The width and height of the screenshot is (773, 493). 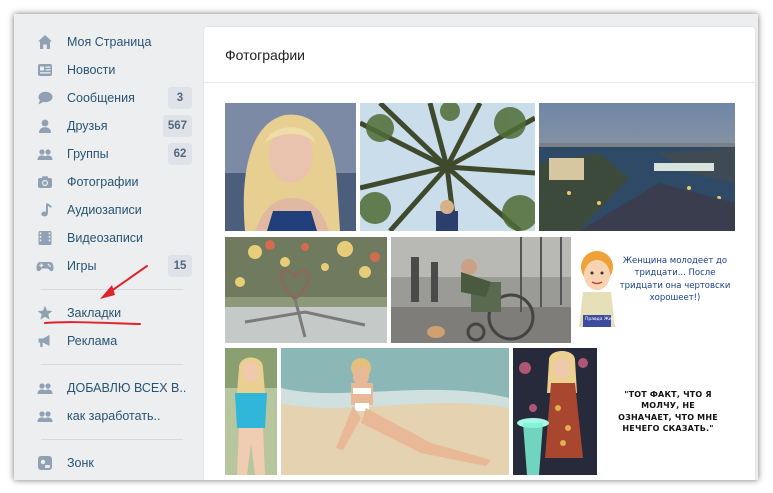 What do you see at coordinates (45, 266) in the screenshot?
I see `gamepad-icon` at bounding box center [45, 266].